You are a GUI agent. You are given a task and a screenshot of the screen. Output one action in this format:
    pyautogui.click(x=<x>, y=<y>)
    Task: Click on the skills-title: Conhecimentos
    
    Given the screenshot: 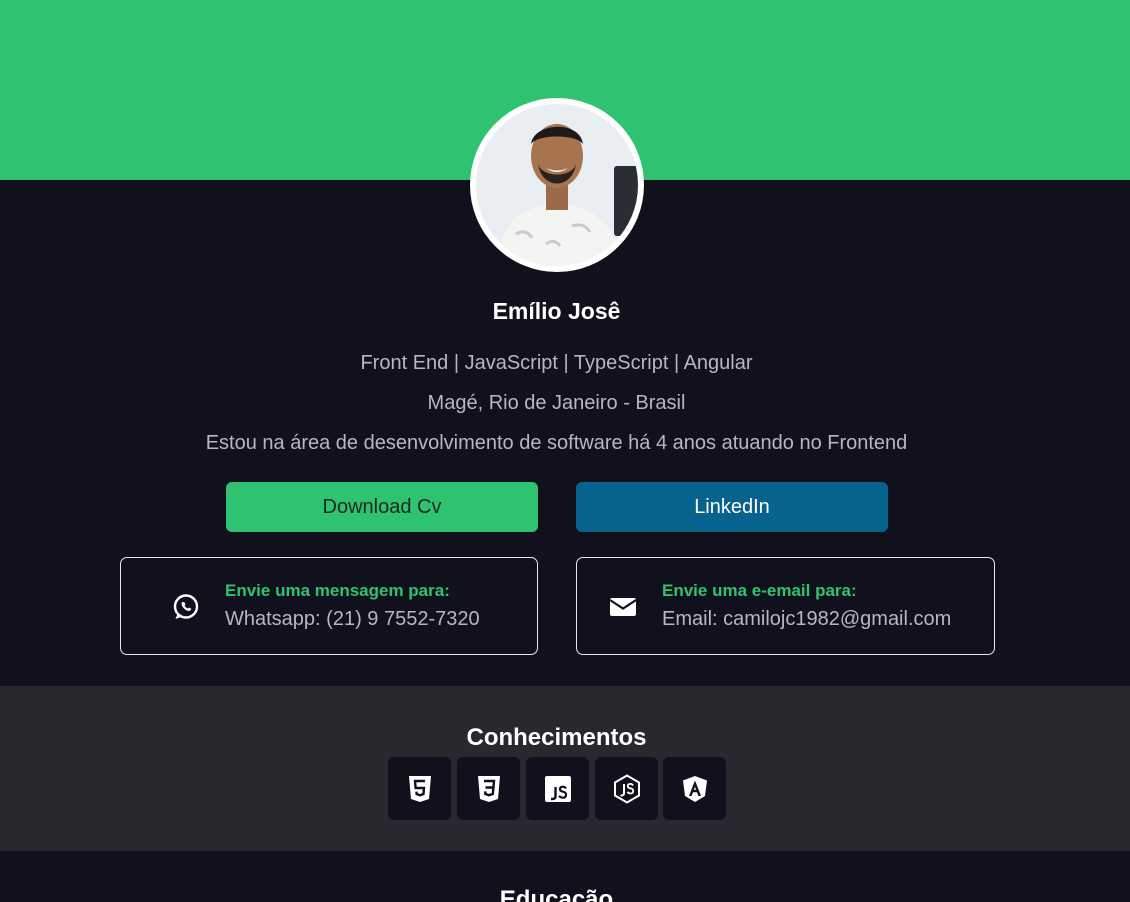 What is the action you would take?
    pyautogui.click(x=556, y=737)
    